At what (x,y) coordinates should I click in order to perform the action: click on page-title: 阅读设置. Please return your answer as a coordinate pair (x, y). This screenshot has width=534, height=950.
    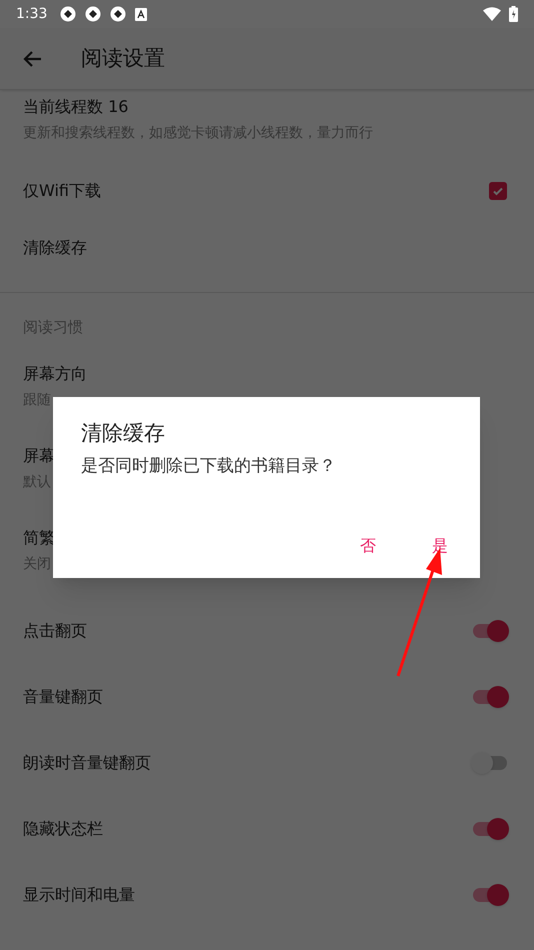
    Looking at the image, I should click on (123, 58).